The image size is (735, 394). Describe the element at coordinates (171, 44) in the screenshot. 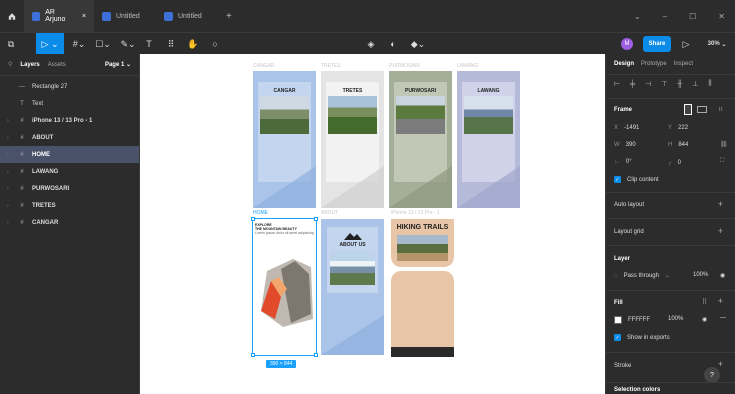

I see `resources-button: ⠿` at that location.